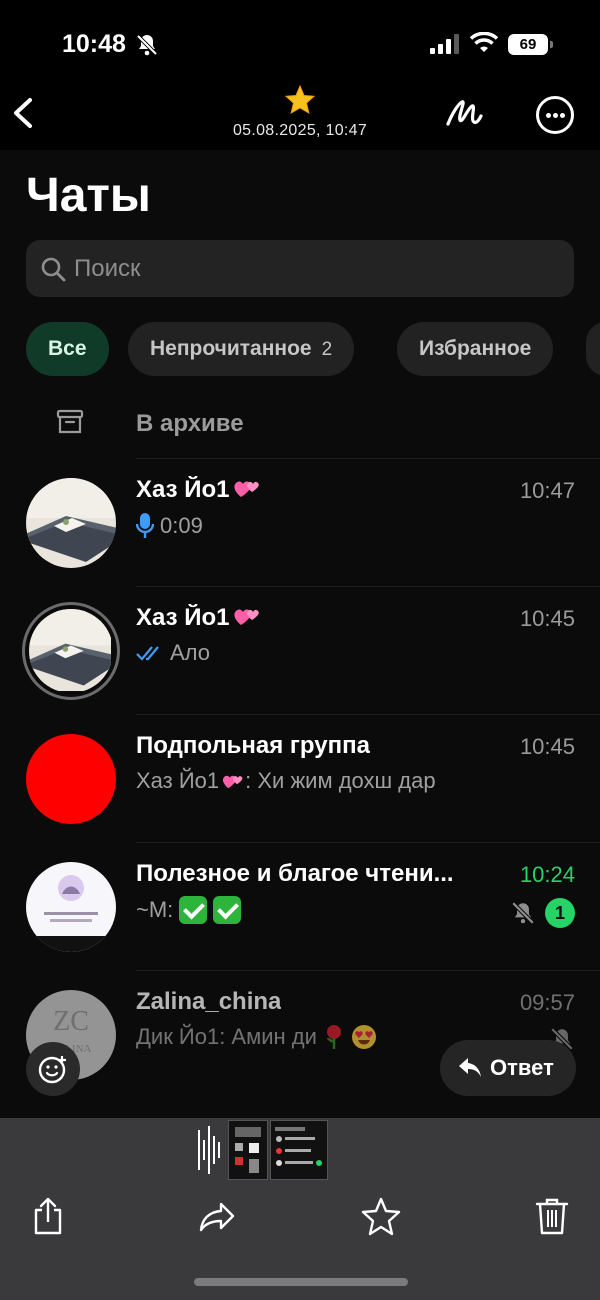  I want to click on thumbnail, so click(248, 1150).